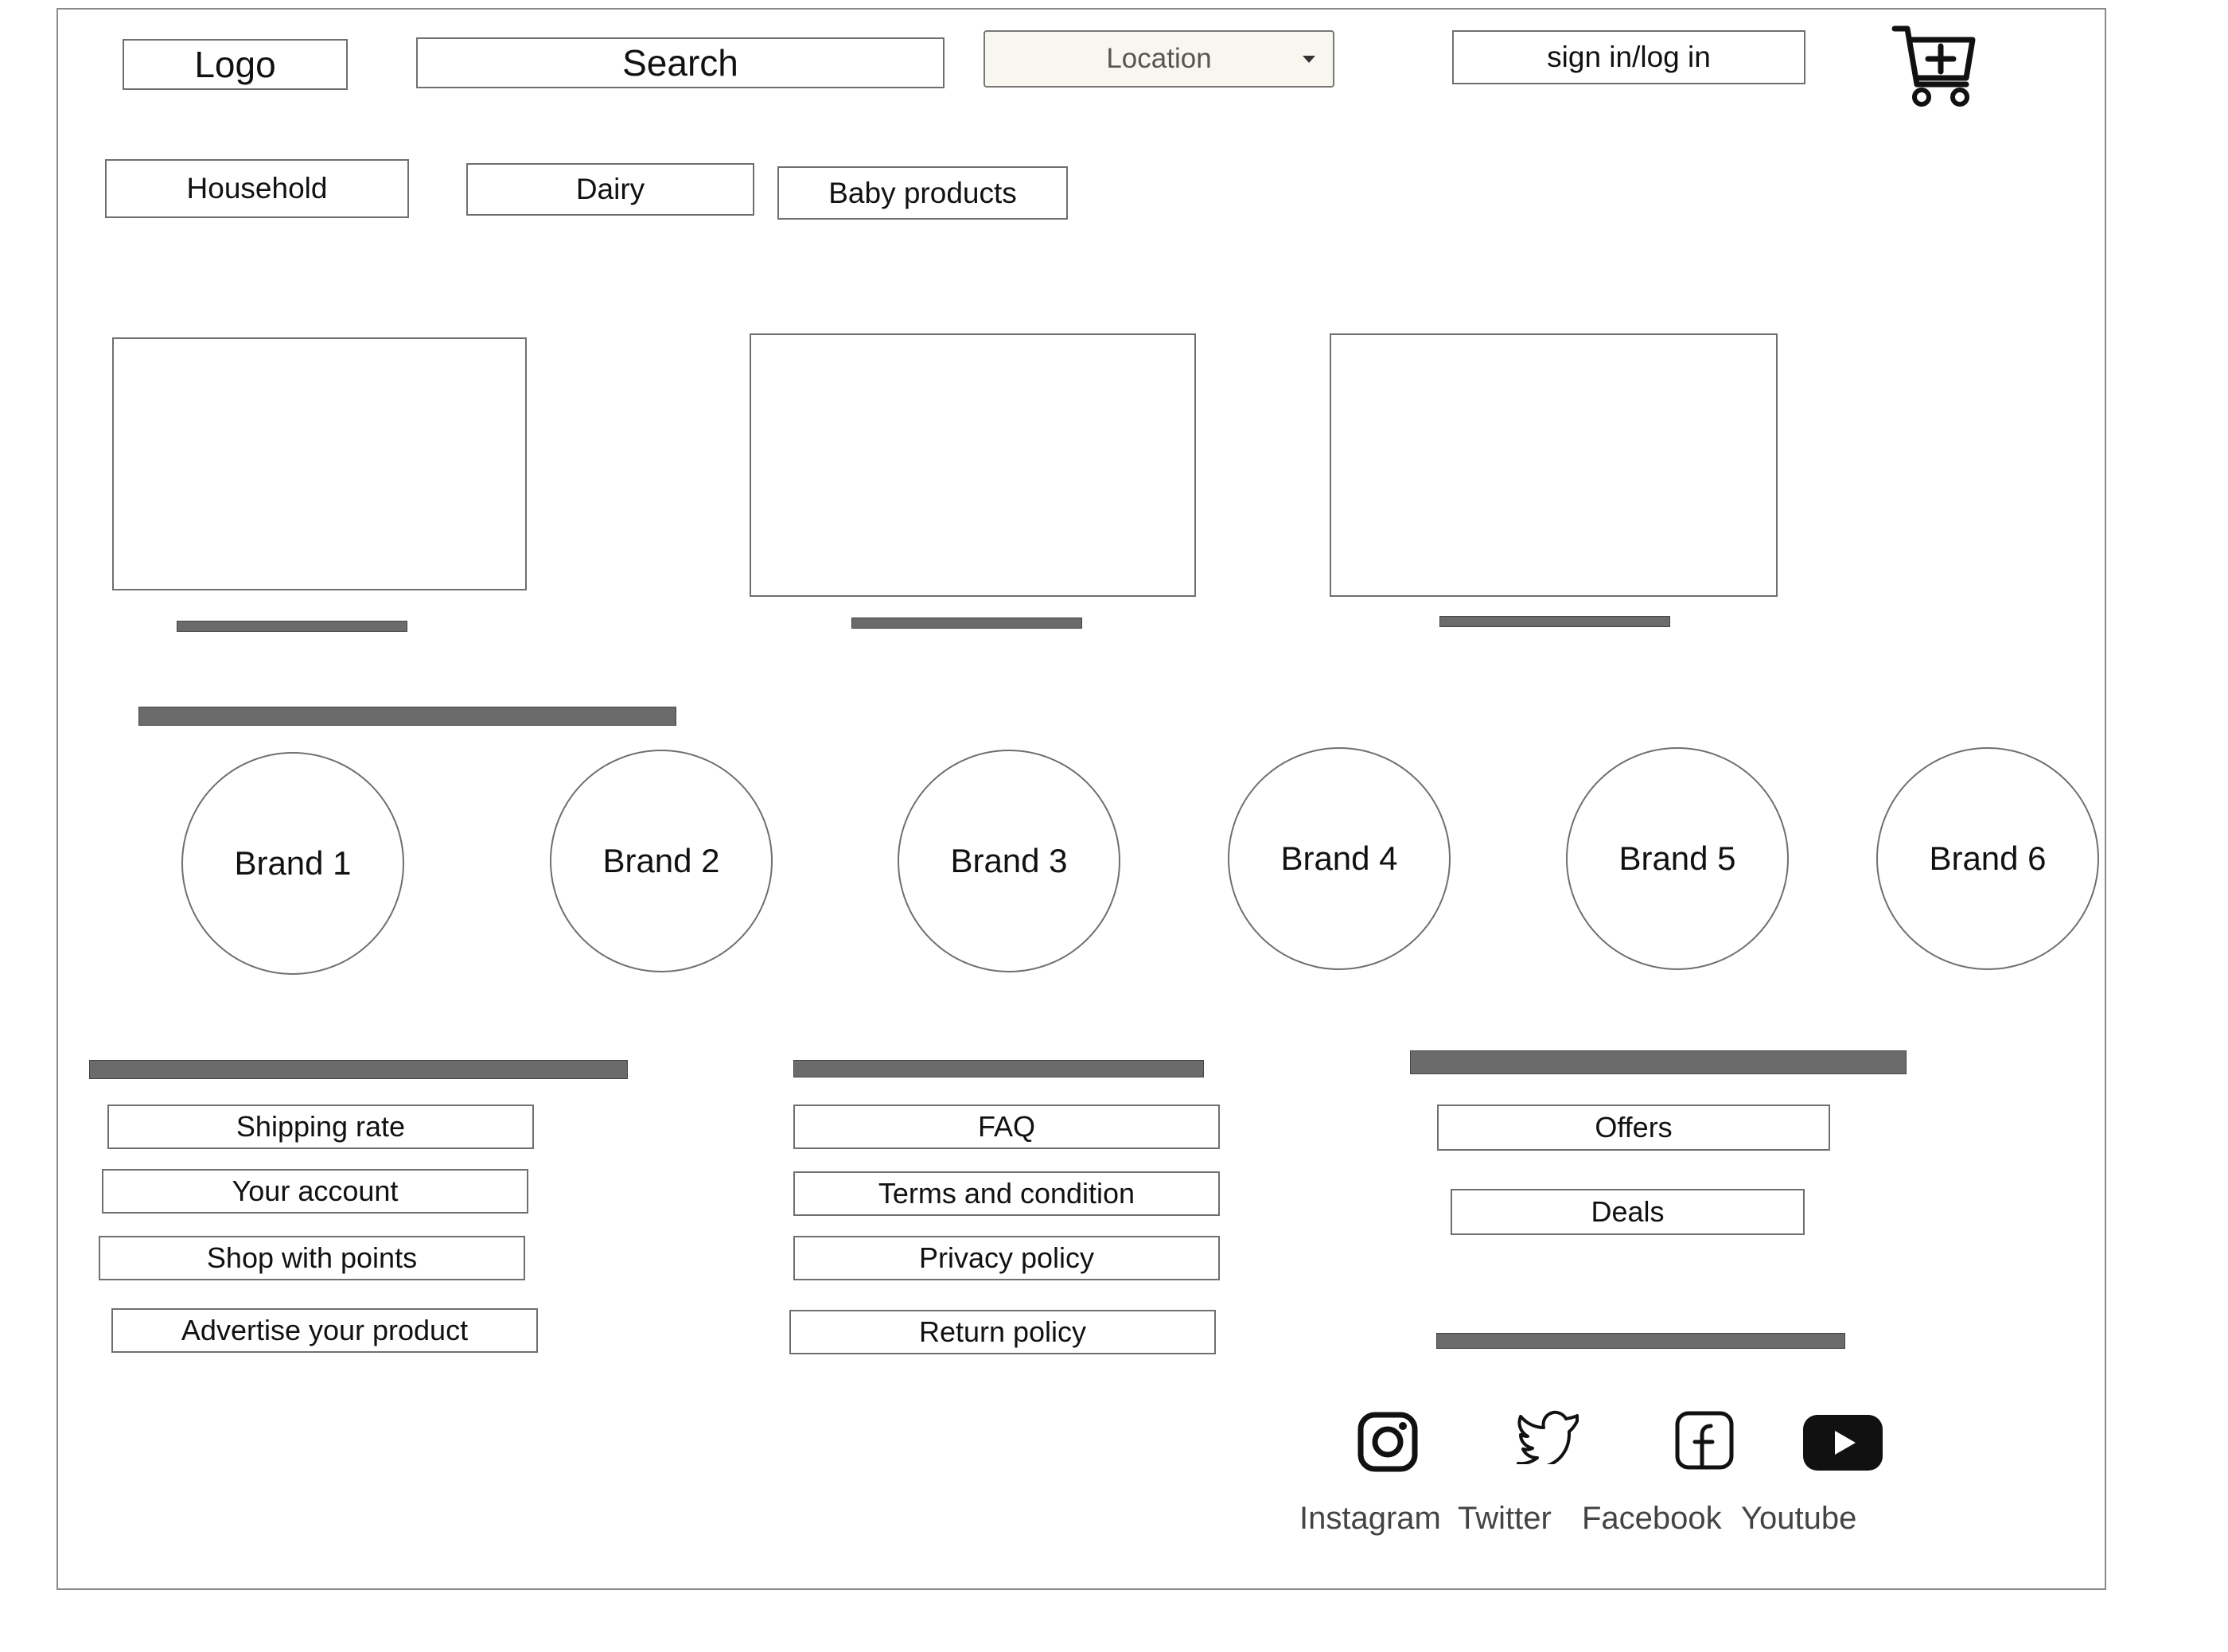 The height and width of the screenshot is (1652, 2228). Describe the element at coordinates (324, 1331) in the screenshot. I see `footer-link-advertise: Advertise your product` at that location.